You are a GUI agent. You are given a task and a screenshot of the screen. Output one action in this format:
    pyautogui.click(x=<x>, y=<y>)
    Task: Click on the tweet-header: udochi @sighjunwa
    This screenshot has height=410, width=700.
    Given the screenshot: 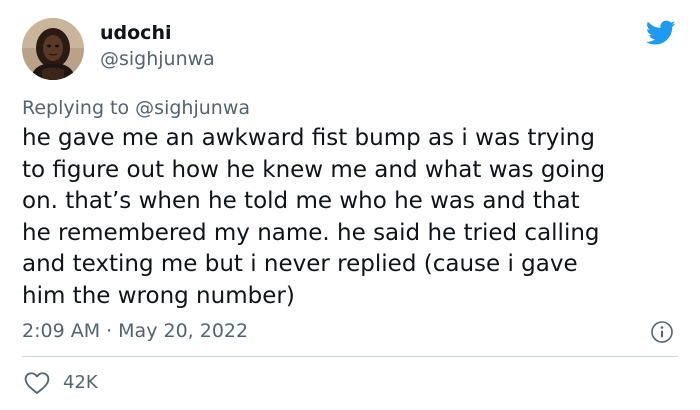 What is the action you would take?
    pyautogui.click(x=118, y=49)
    